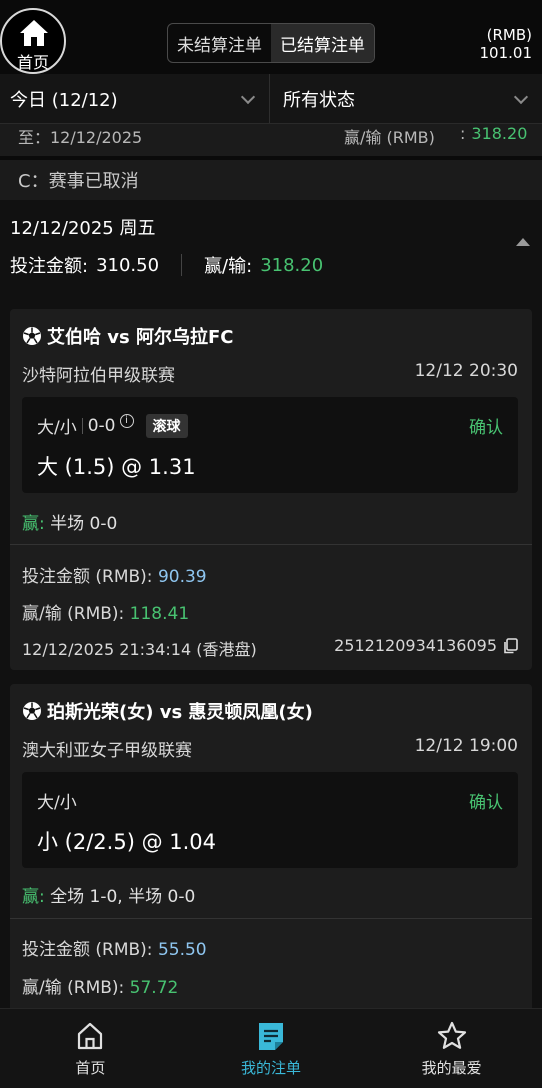  I want to click on nav-item-favorites: 我的最爱, so click(451, 1048).